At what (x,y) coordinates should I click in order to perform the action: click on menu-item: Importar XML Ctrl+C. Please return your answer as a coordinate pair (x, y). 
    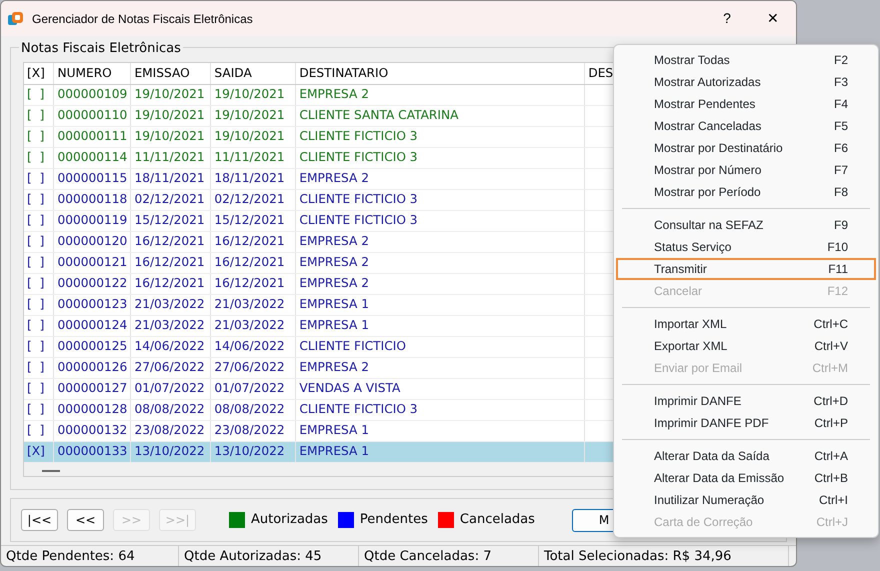
    Looking at the image, I should click on (746, 324).